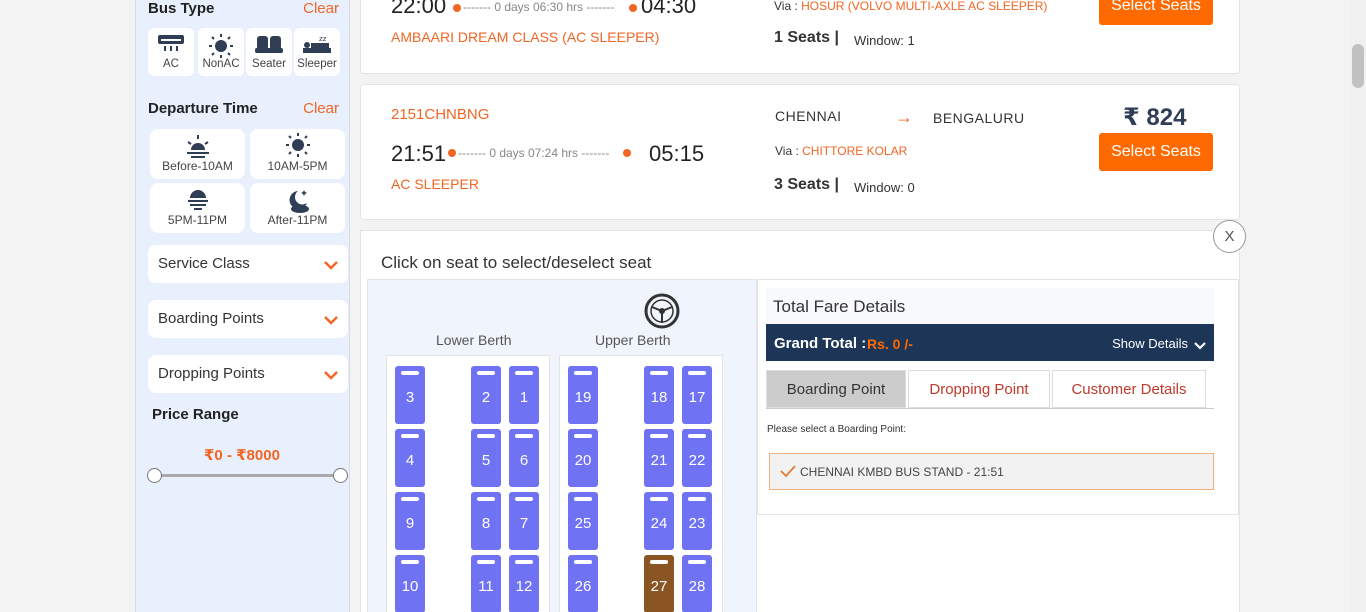 This screenshot has width=1366, height=612. I want to click on departure-after-11pm-option: After-11PM, so click(297, 208).